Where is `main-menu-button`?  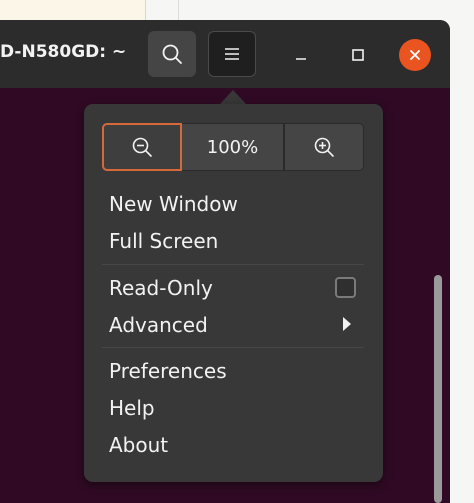 main-menu-button is located at coordinates (232, 54).